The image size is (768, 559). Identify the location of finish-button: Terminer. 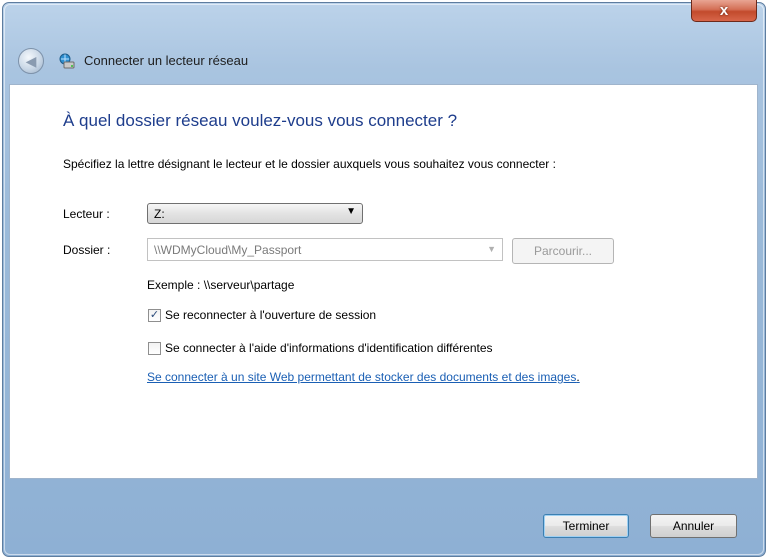
(586, 526).